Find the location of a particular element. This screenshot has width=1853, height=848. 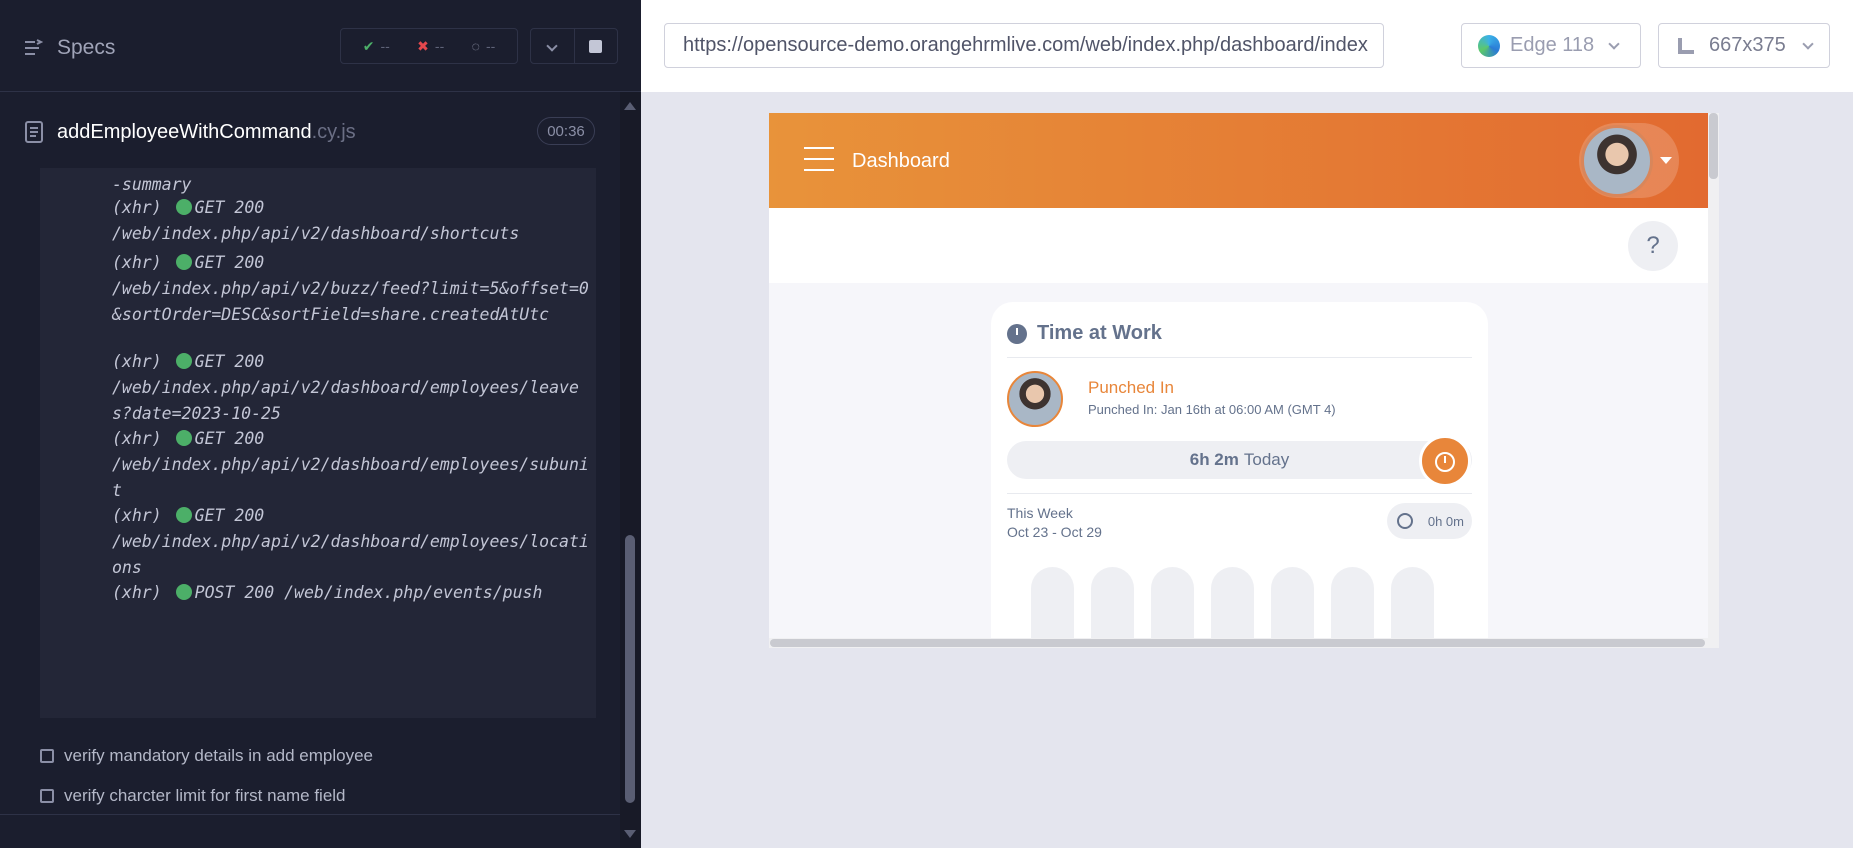

punch-detail: Punched In: Jan 16th at 06:00 AM (GMT 4) is located at coordinates (1212, 409).